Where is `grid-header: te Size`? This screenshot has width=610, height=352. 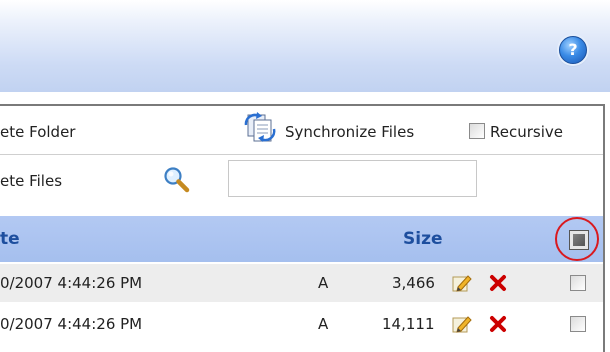 grid-header: te Size is located at coordinates (301, 239).